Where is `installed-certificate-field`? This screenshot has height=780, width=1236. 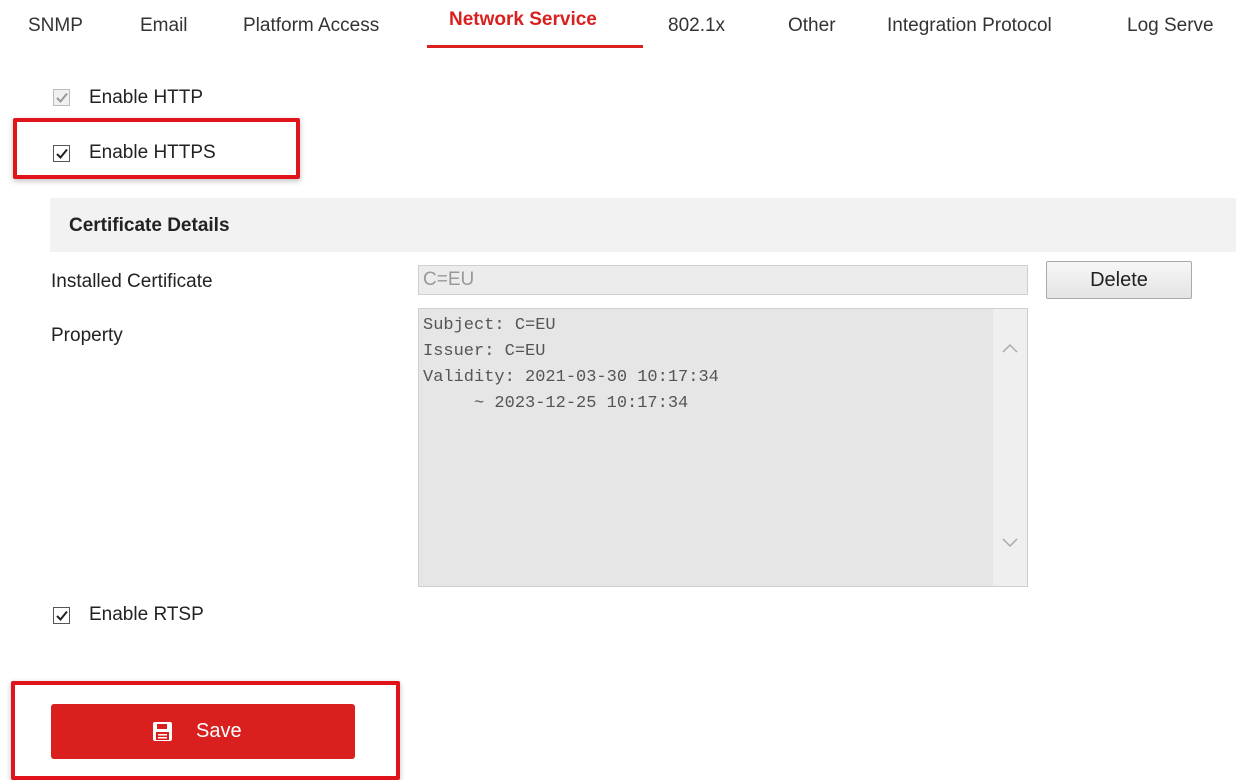 installed-certificate-field is located at coordinates (723, 280).